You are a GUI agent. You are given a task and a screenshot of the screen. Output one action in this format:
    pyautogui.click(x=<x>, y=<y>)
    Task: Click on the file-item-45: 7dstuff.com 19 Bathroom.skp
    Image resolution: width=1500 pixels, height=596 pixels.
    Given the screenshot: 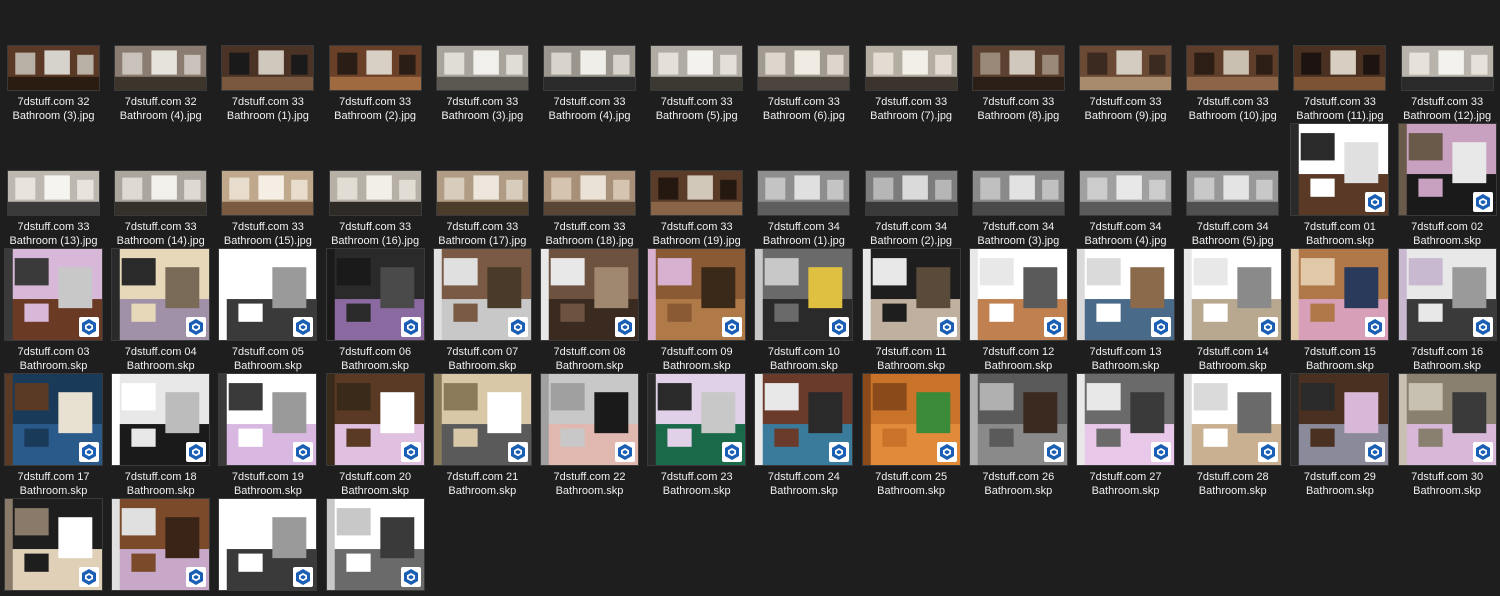 What is the action you would take?
    pyautogui.click(x=267, y=436)
    